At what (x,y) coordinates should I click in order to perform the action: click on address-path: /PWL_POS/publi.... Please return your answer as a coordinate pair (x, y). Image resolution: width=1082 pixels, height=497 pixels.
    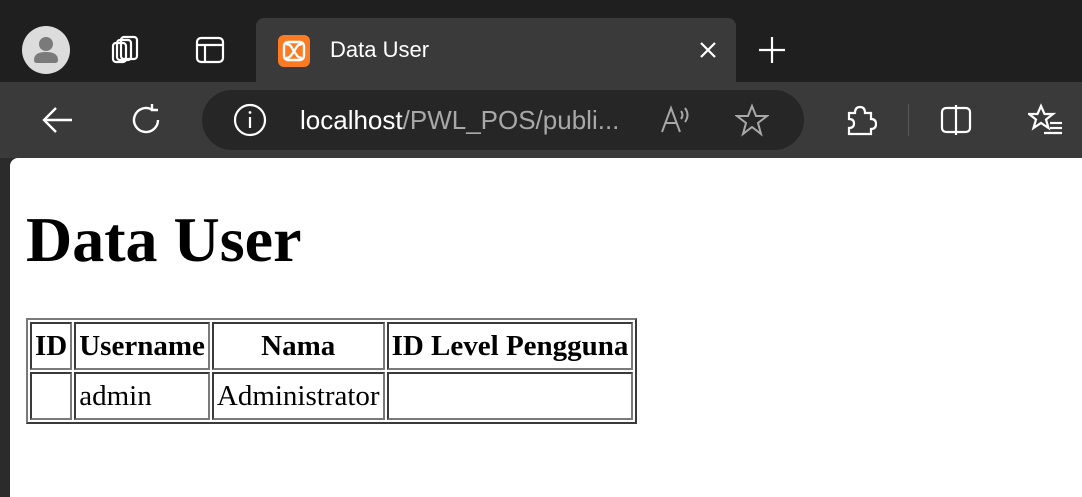
    Looking at the image, I should click on (511, 120).